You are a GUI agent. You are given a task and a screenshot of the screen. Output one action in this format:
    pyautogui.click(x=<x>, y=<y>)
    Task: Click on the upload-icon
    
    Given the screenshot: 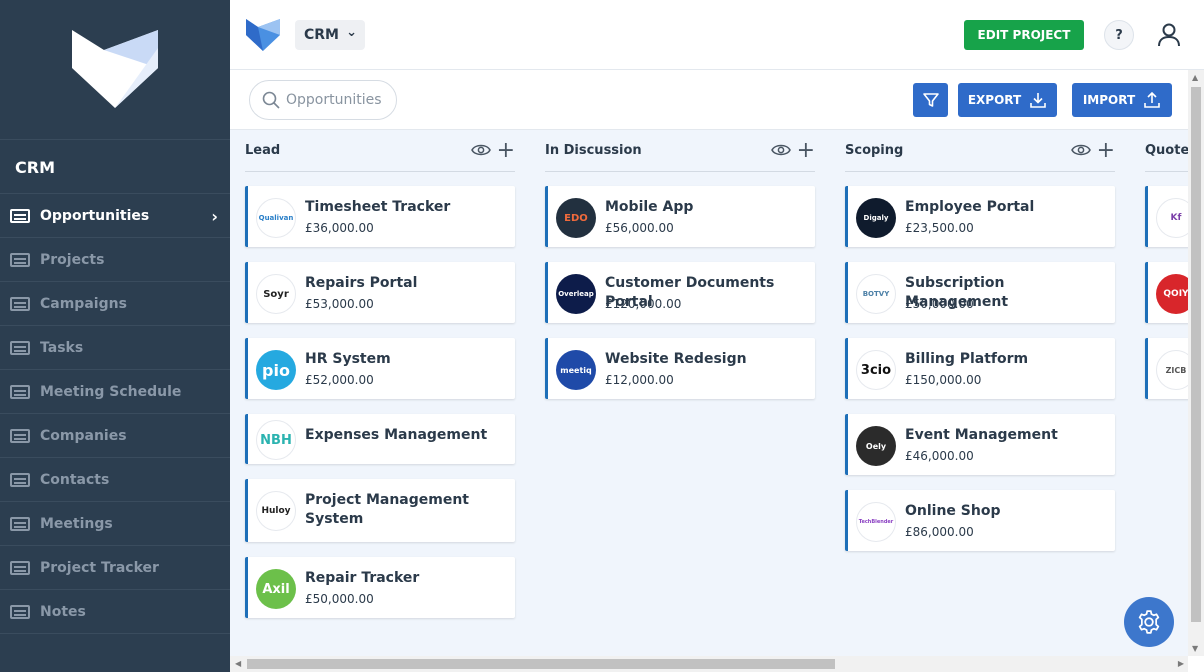 What is the action you would take?
    pyautogui.click(x=1152, y=99)
    